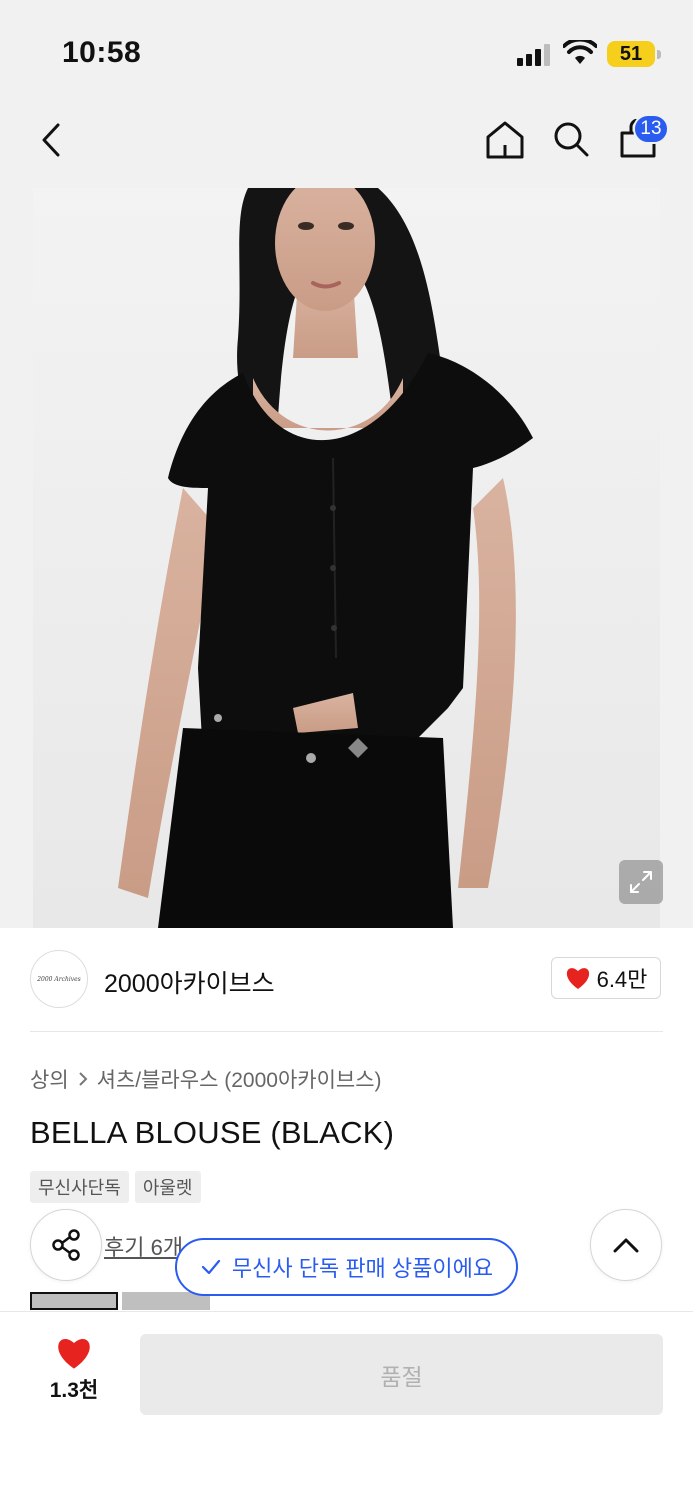 This screenshot has width=693, height=1500. Describe the element at coordinates (83, 1079) in the screenshot. I see `chevron-right-icon` at that location.